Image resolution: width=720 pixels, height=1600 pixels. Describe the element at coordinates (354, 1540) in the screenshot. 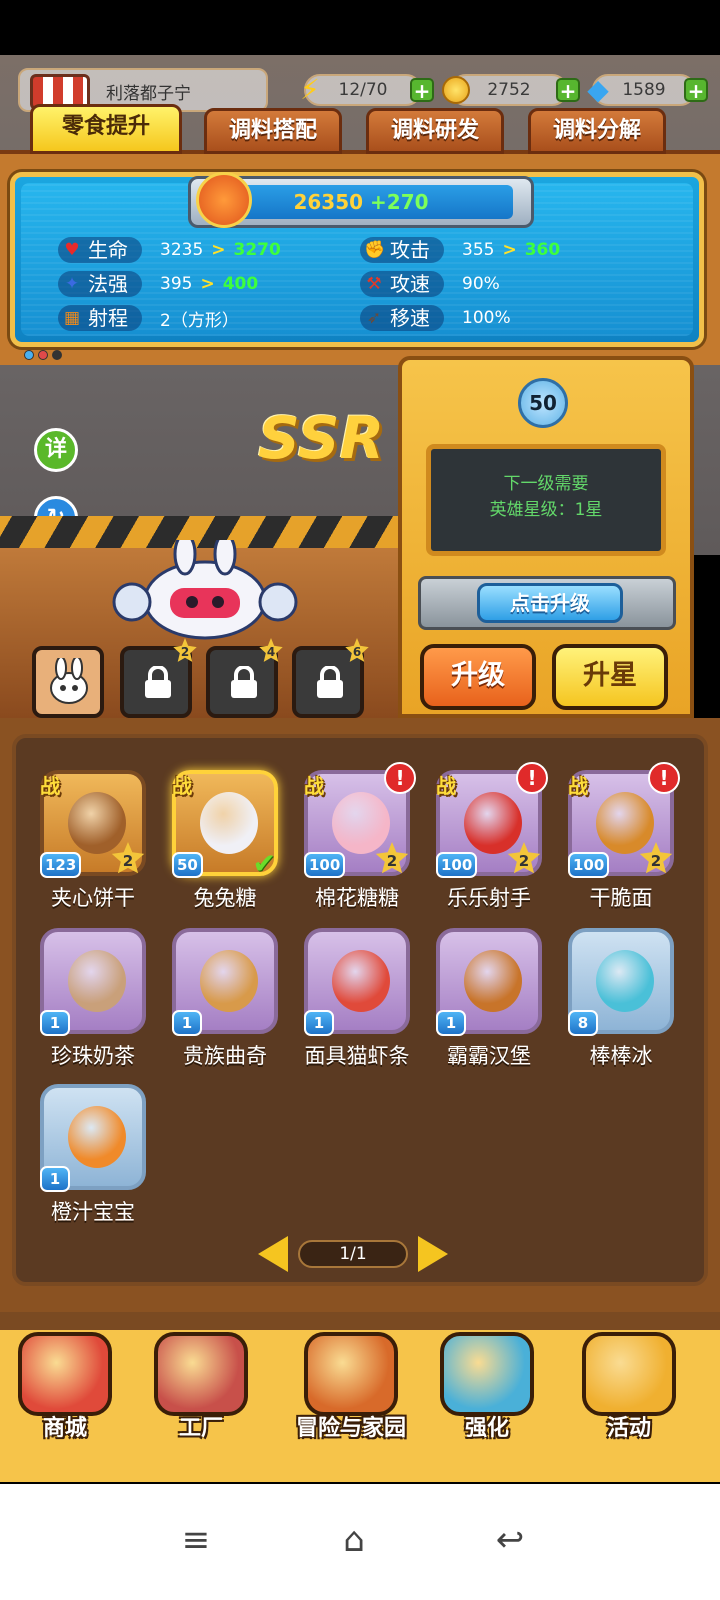

I see `home-icon: ⌂` at that location.